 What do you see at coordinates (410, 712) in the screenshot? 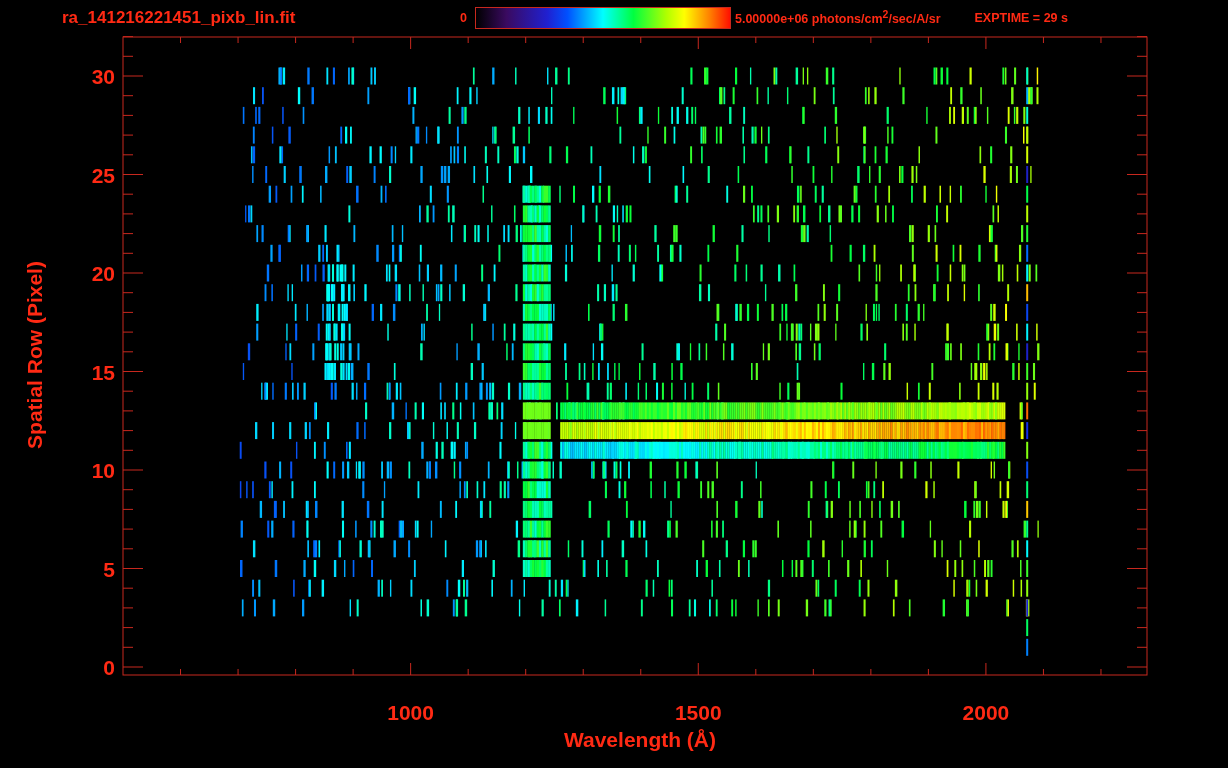
I see `x-tick-label: 1000` at bounding box center [410, 712].